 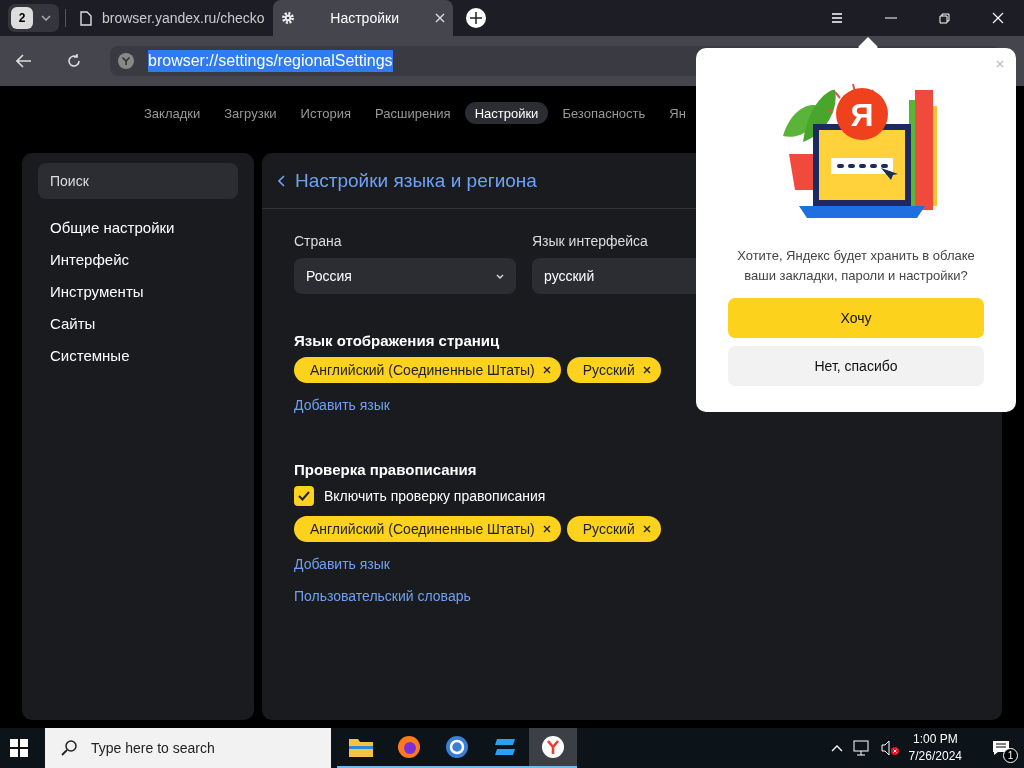 I want to click on search-field: Поиск, so click(x=138, y=181).